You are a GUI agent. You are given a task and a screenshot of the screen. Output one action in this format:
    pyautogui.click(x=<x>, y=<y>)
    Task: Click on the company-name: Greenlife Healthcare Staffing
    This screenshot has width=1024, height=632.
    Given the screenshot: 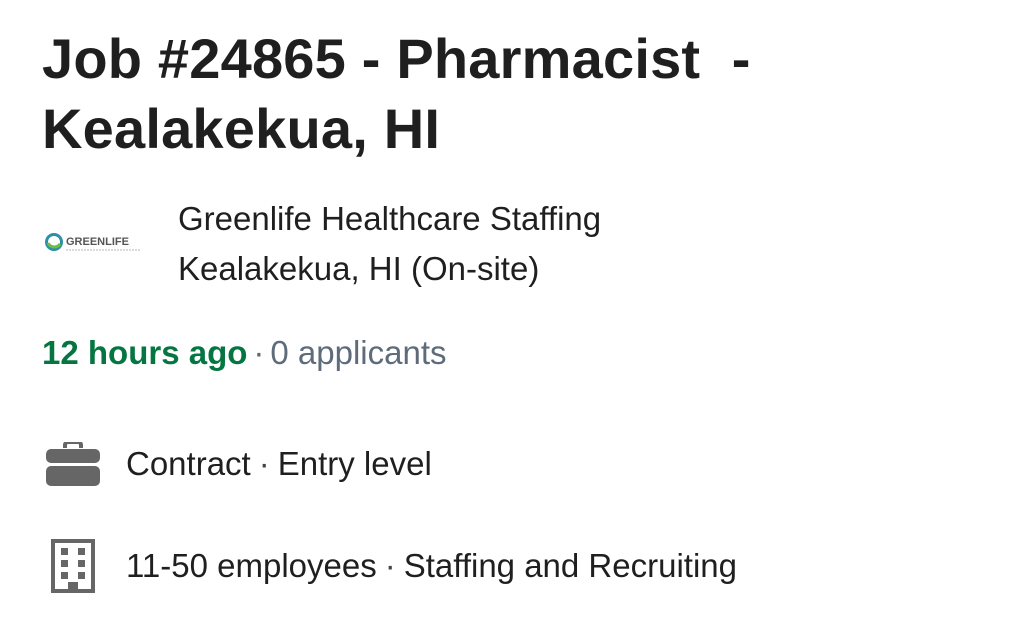 What is the action you would take?
    pyautogui.click(x=389, y=219)
    